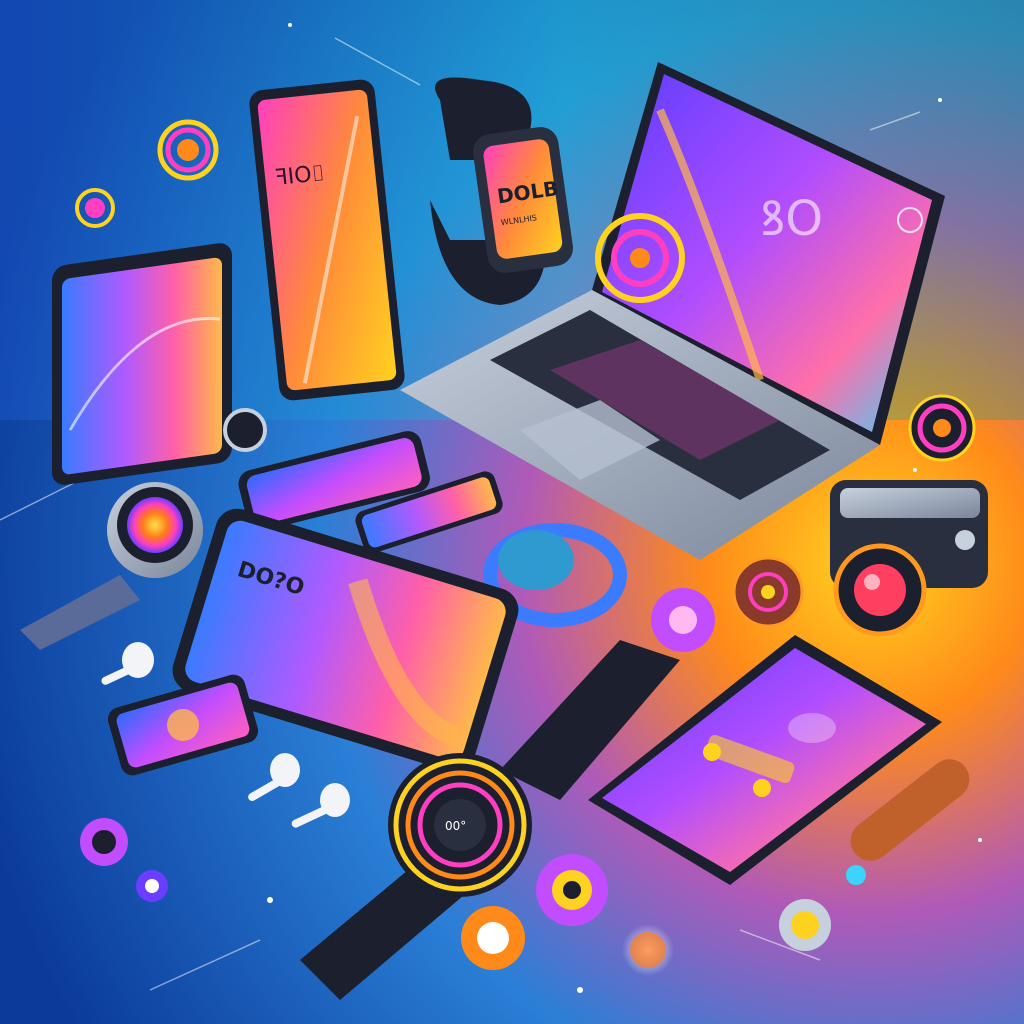 This screenshot has width=1024, height=1024. I want to click on floating-badge-top, so click(188, 150).